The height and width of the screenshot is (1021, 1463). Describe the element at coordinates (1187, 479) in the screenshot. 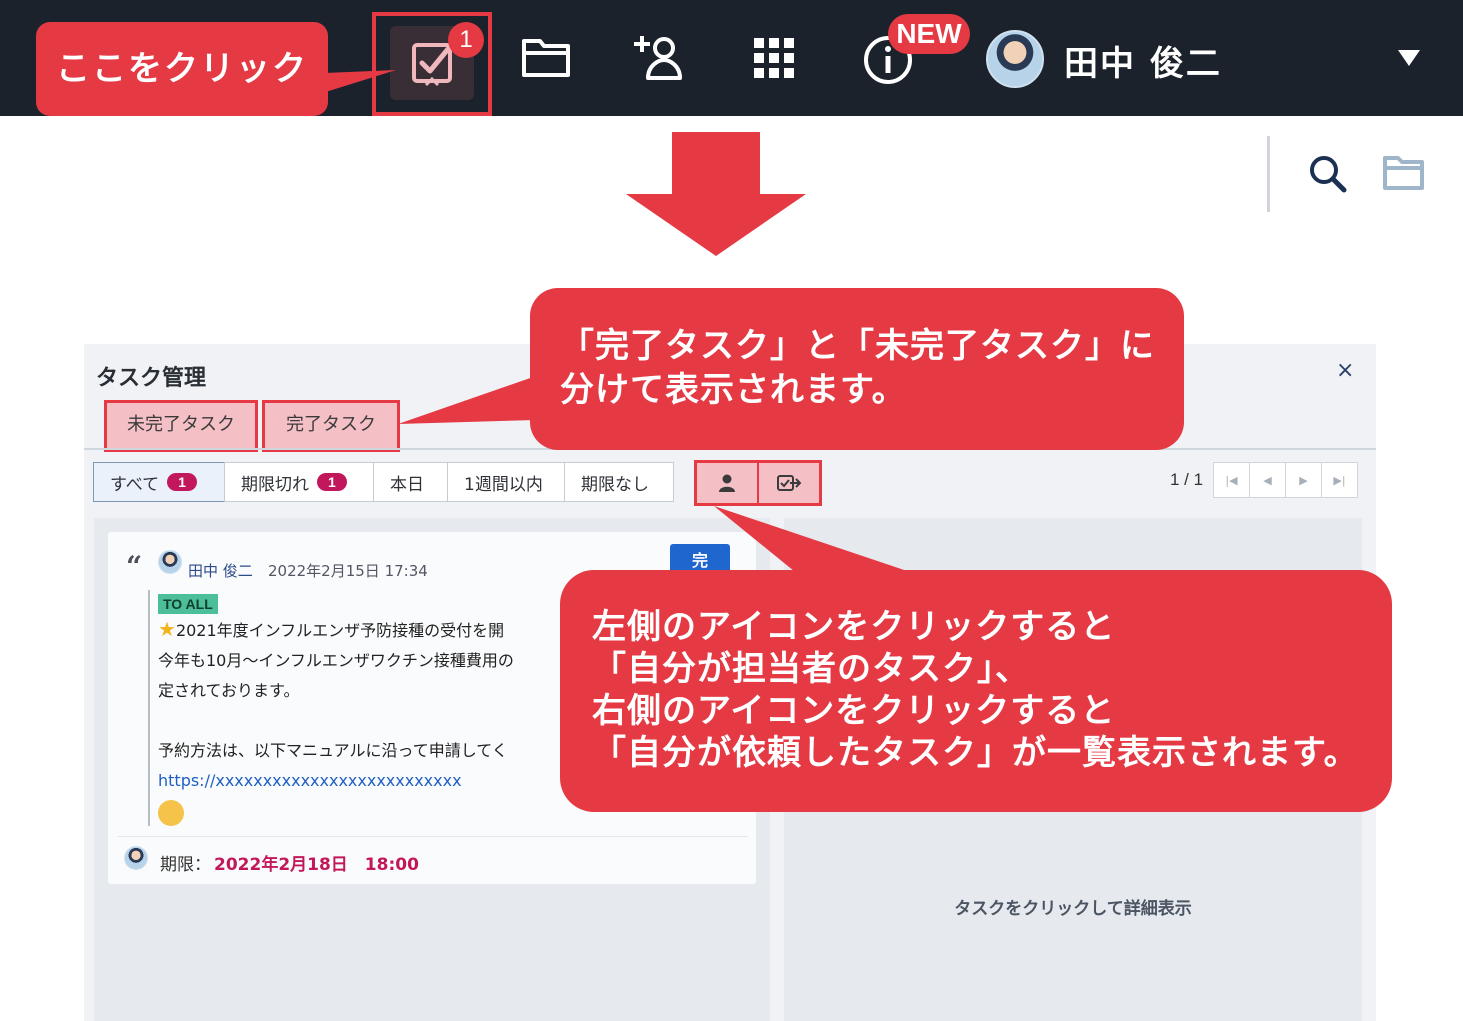

I see `page-indicator: 1 / 1` at that location.